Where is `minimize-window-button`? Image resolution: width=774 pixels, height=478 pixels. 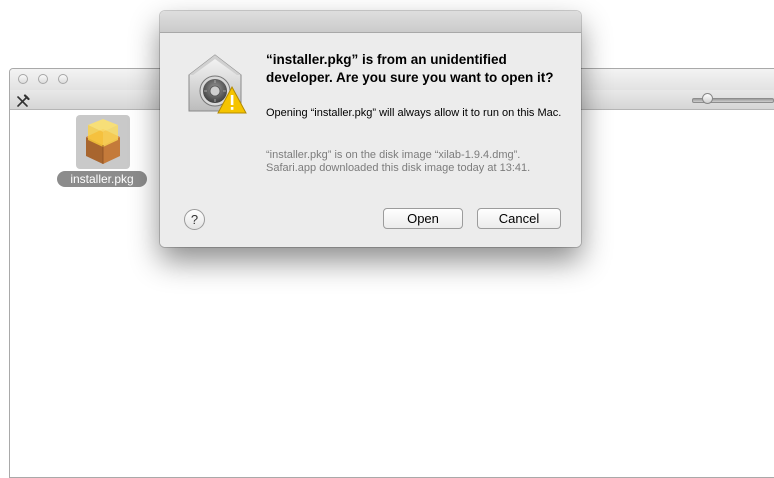
minimize-window-button is located at coordinates (43, 79).